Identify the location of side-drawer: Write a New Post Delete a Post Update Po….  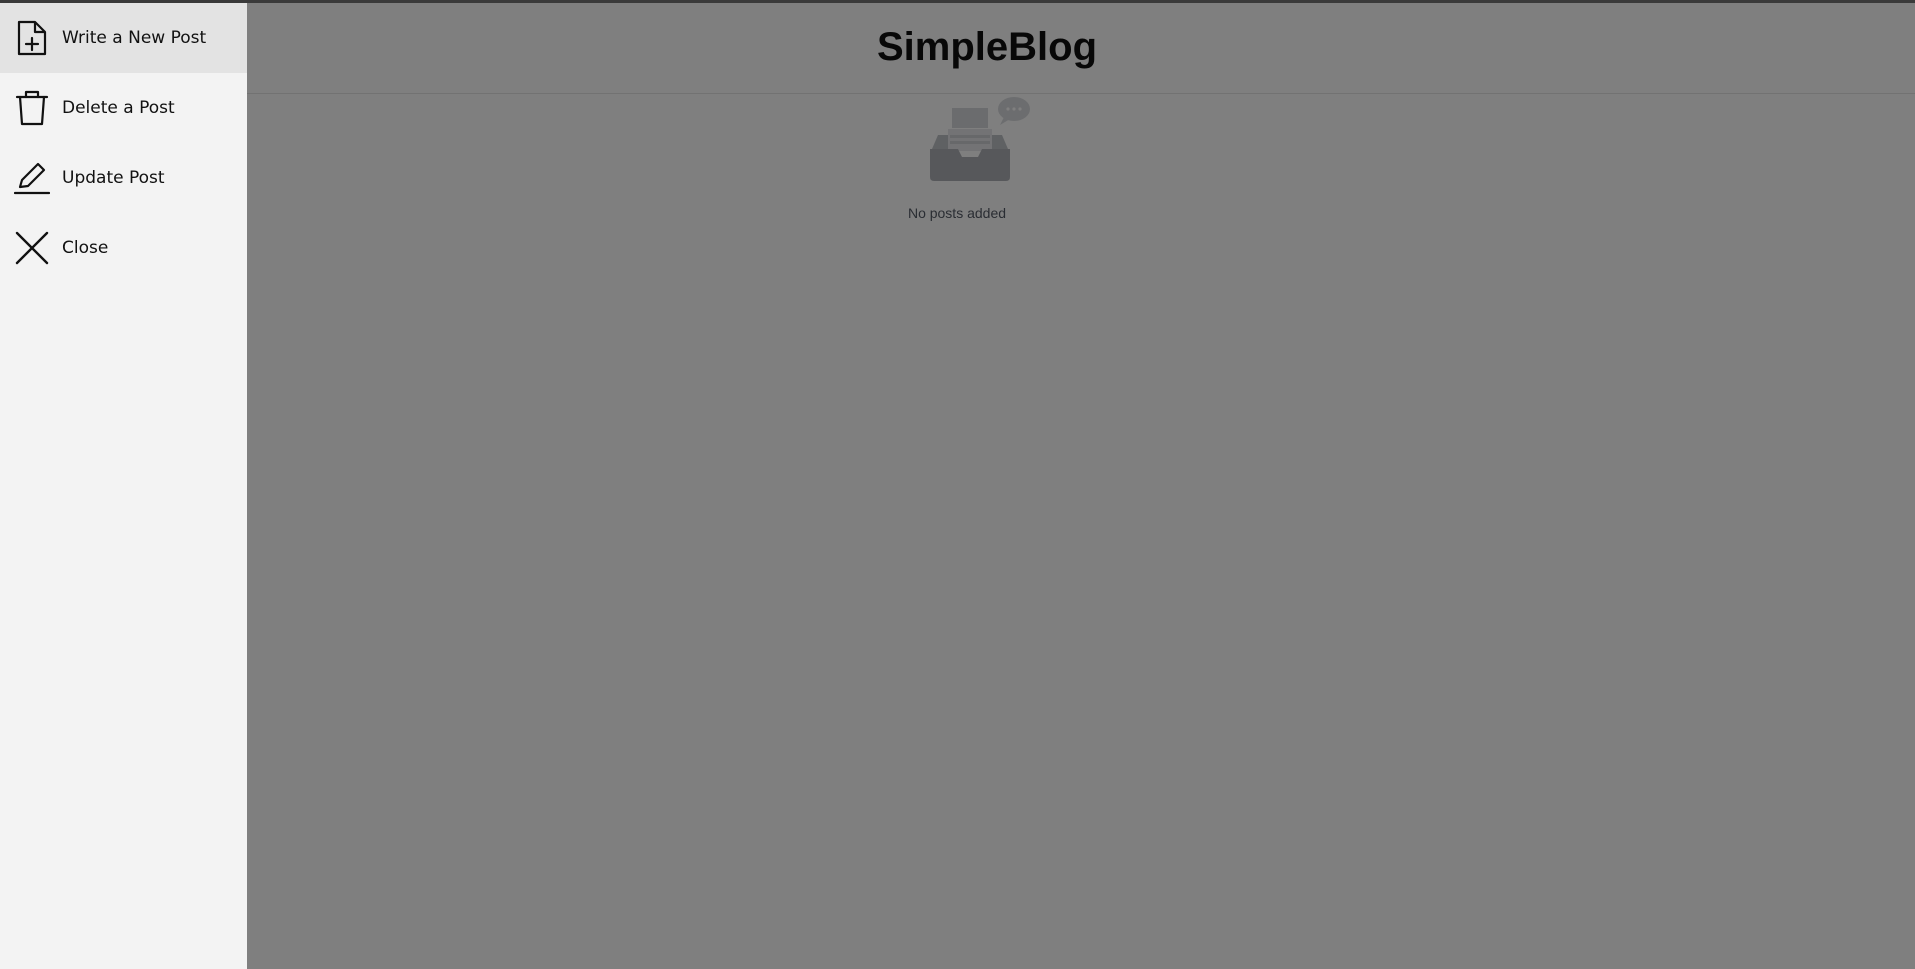
(123, 486).